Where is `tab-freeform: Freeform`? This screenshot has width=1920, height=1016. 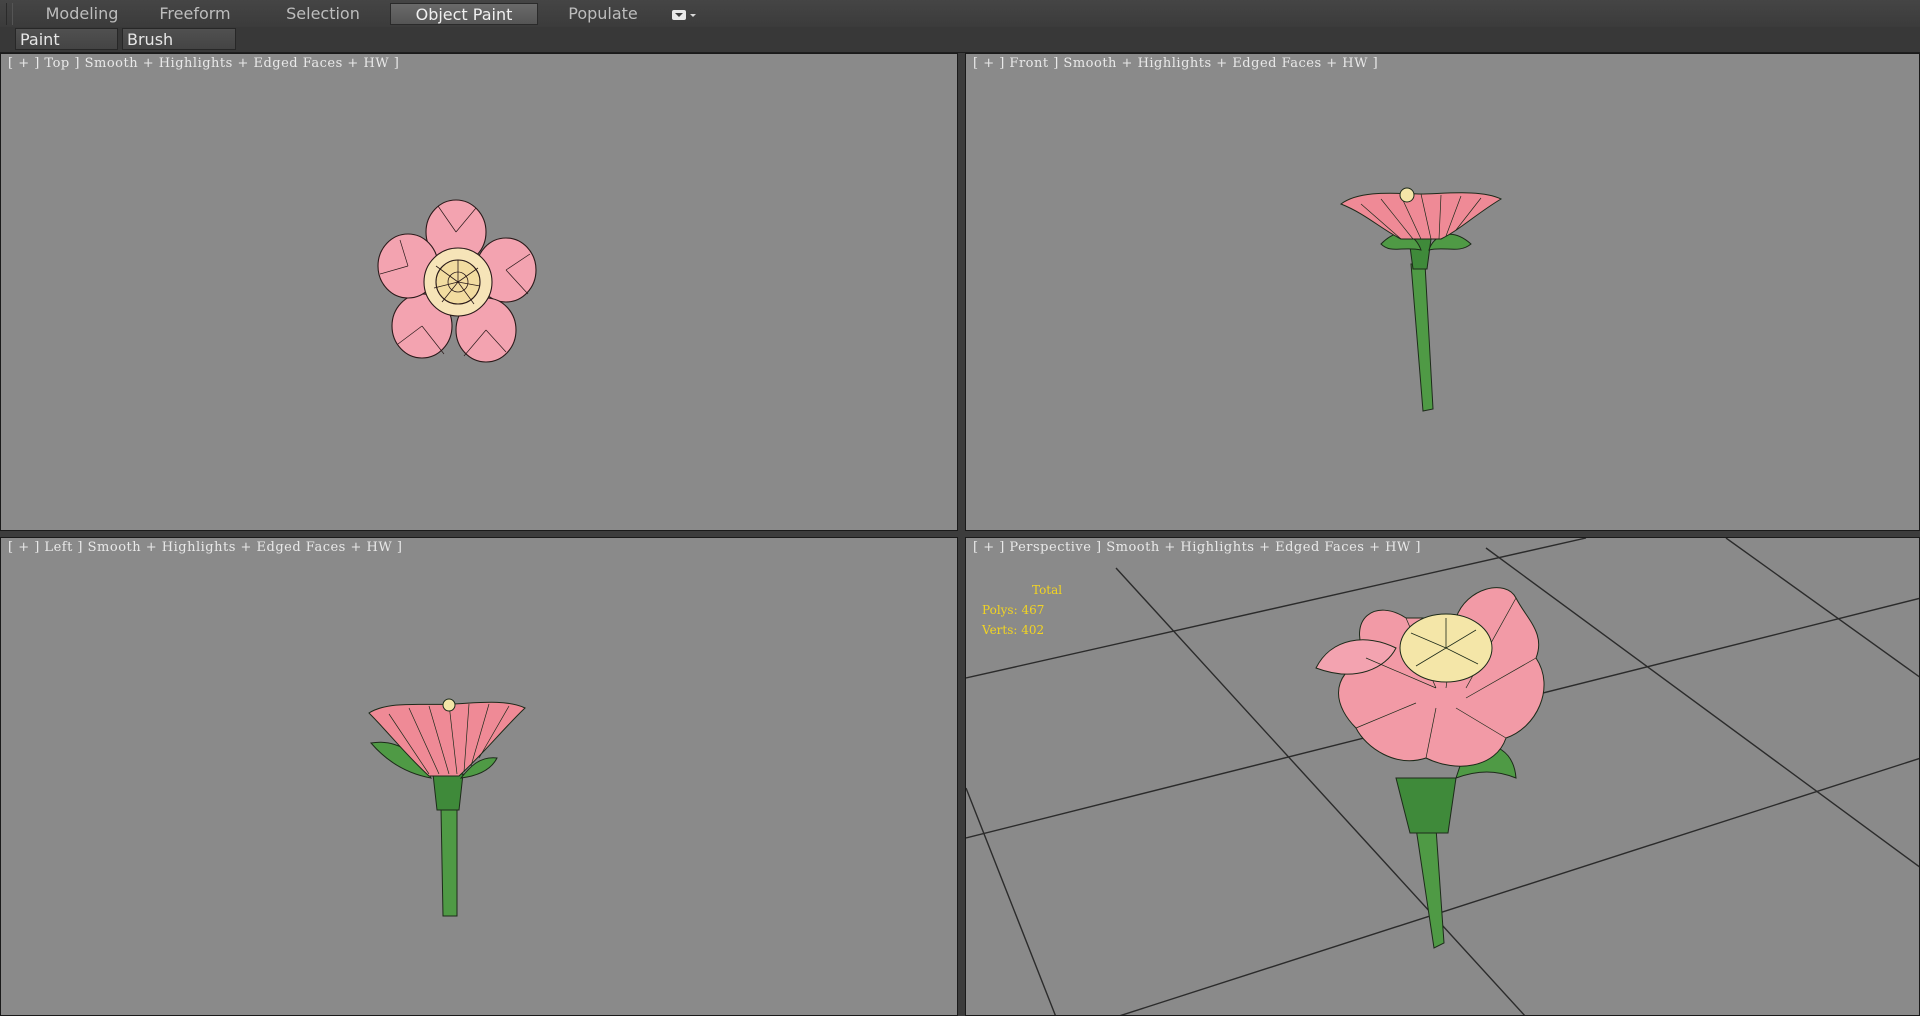
tab-freeform: Freeform is located at coordinates (195, 14).